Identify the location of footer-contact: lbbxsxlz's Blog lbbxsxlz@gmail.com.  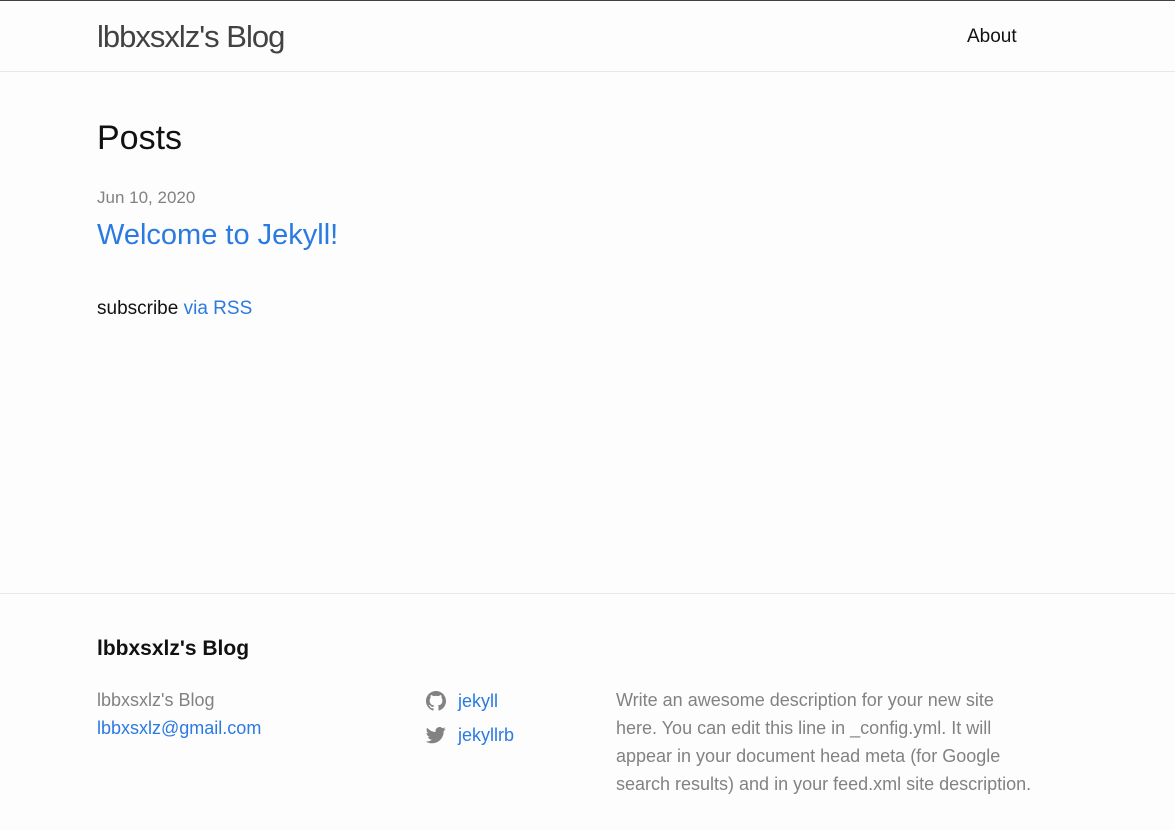
(179, 714).